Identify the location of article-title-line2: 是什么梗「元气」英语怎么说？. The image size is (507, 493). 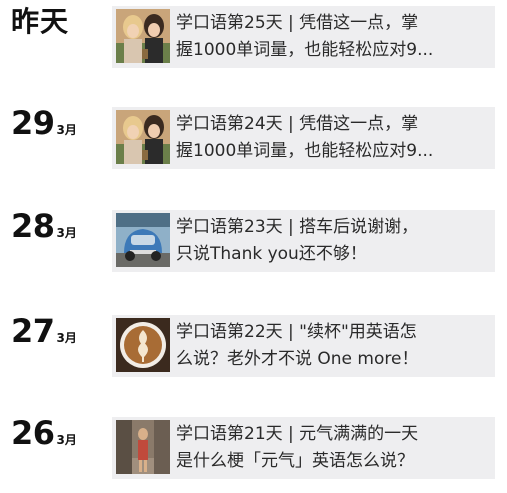
(295, 461).